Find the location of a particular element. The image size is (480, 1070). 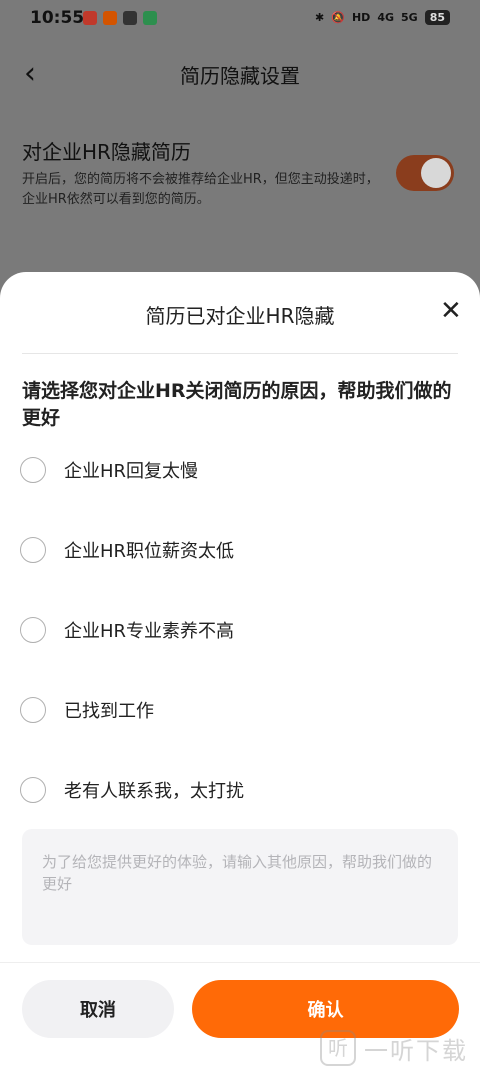

setting-title: 对企业HR隐藏简历 is located at coordinates (106, 152).